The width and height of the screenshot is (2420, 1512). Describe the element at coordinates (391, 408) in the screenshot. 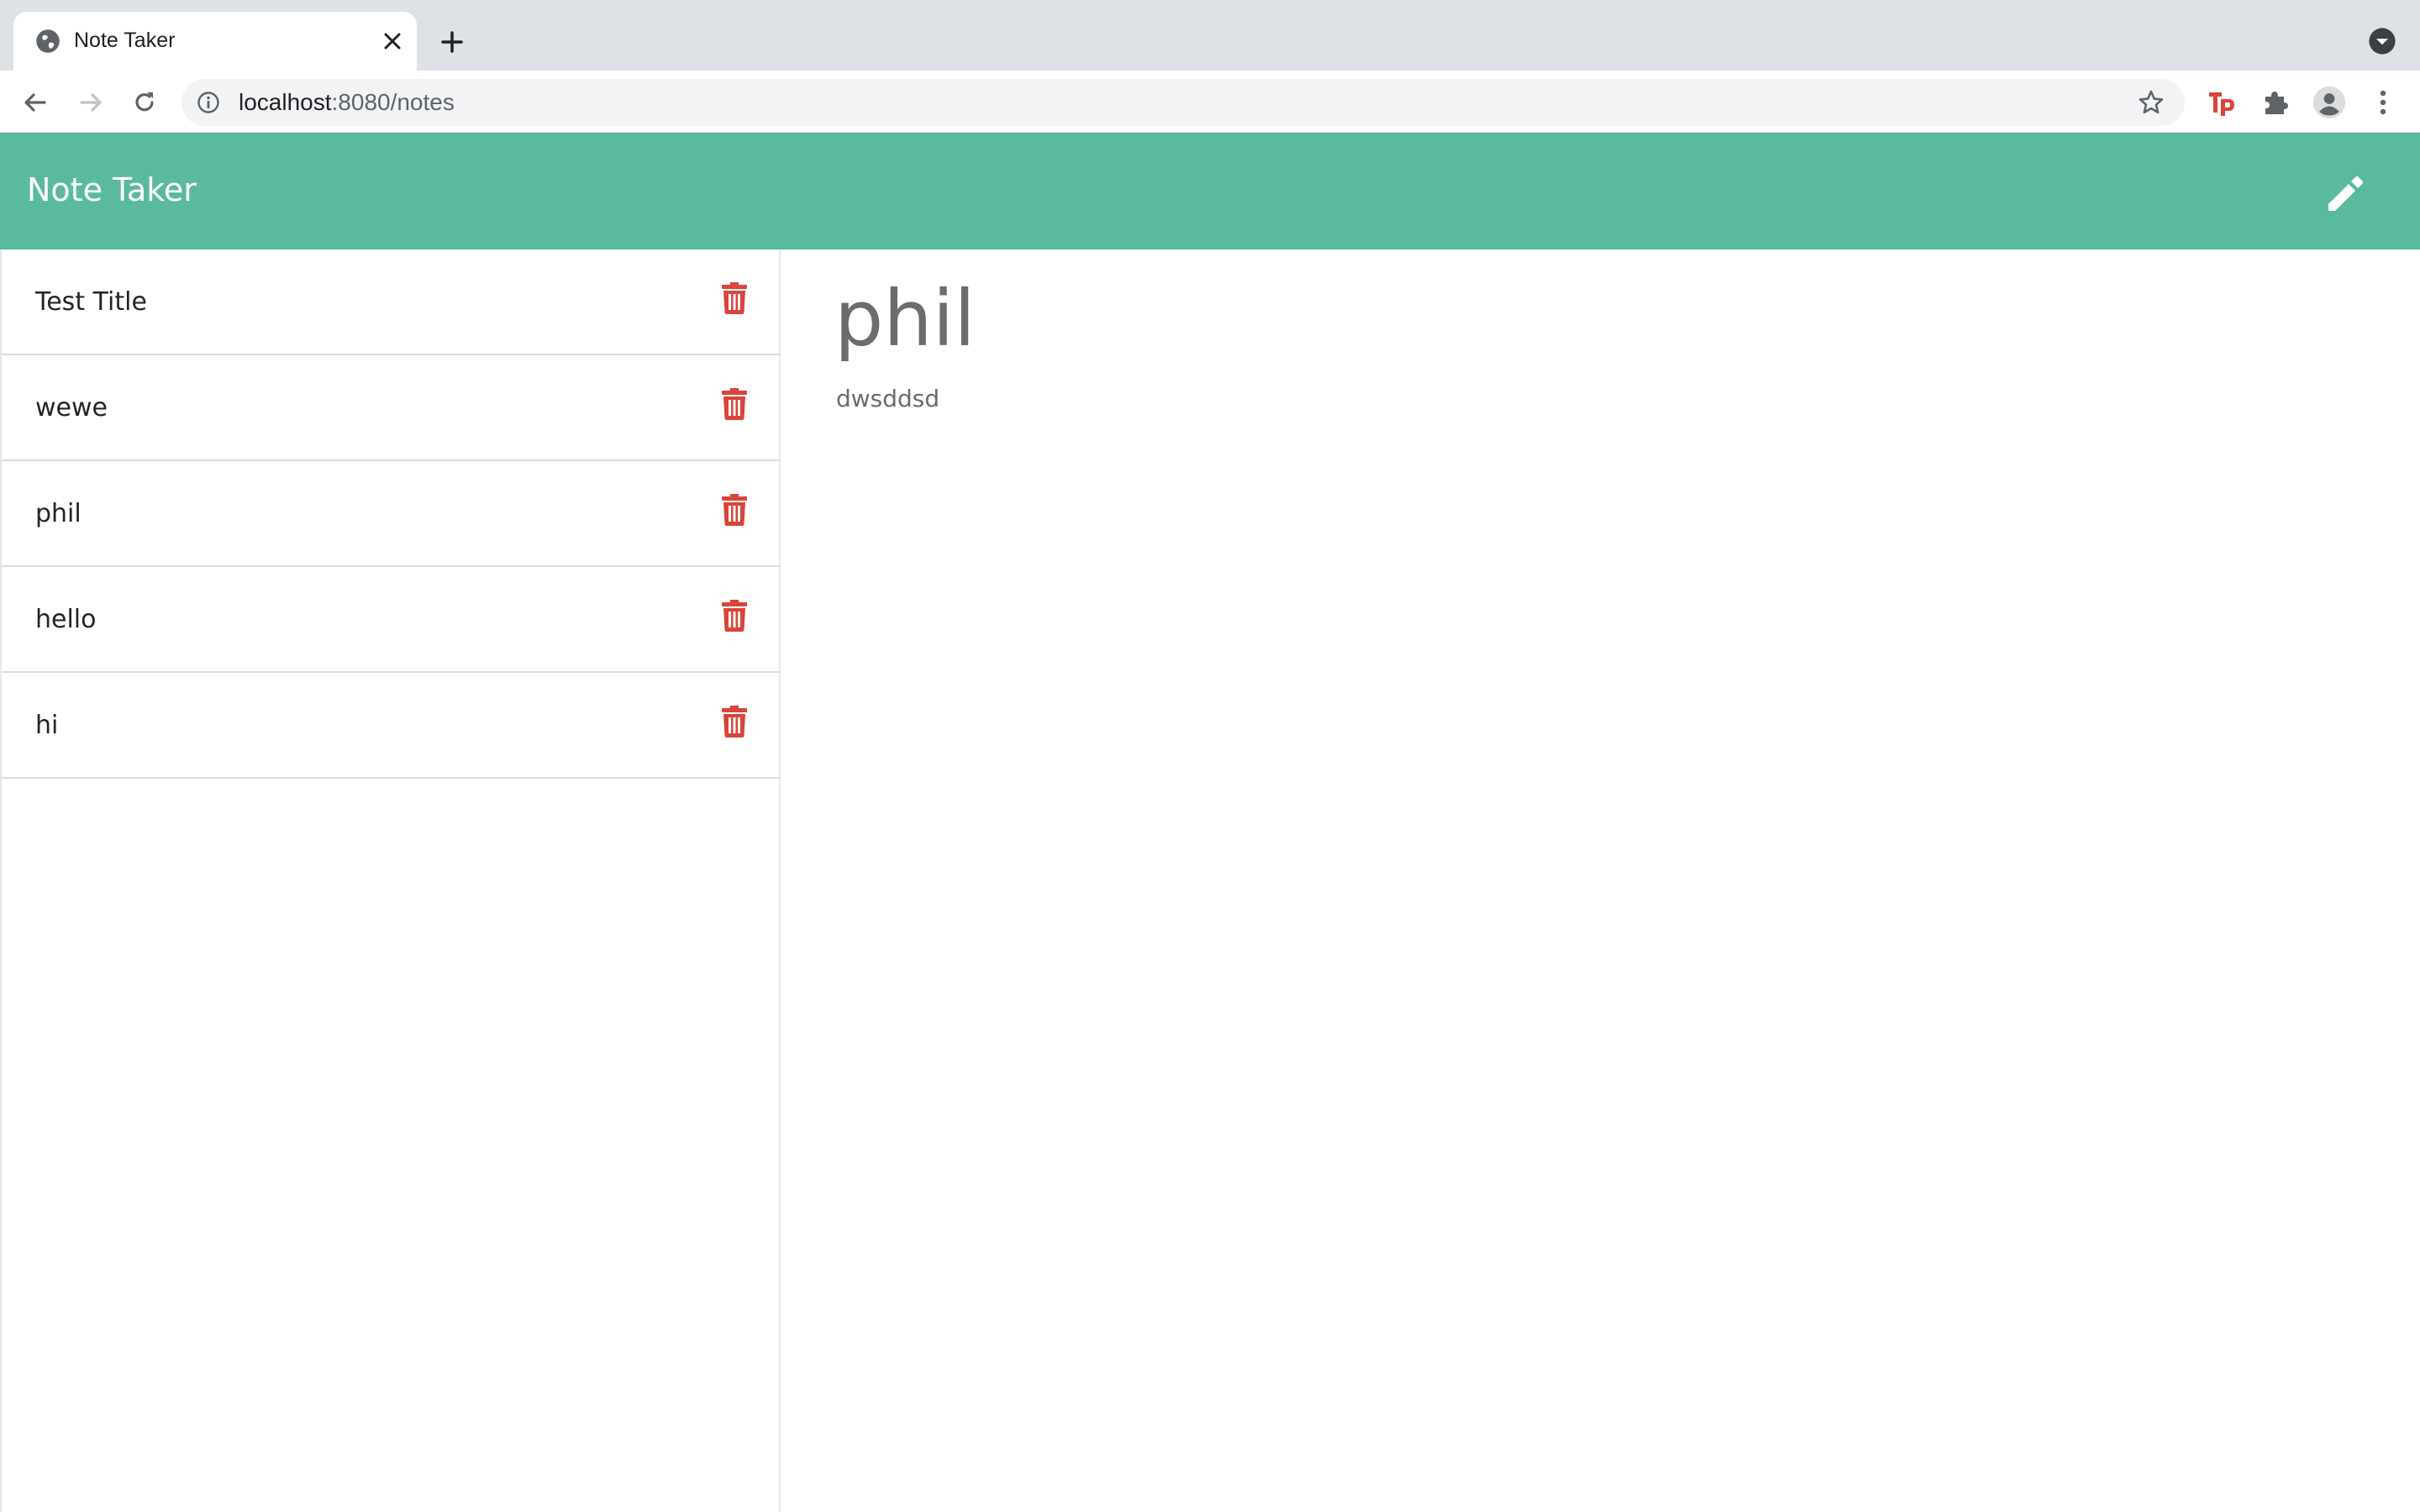

I see `note-list-item: wewe` at that location.